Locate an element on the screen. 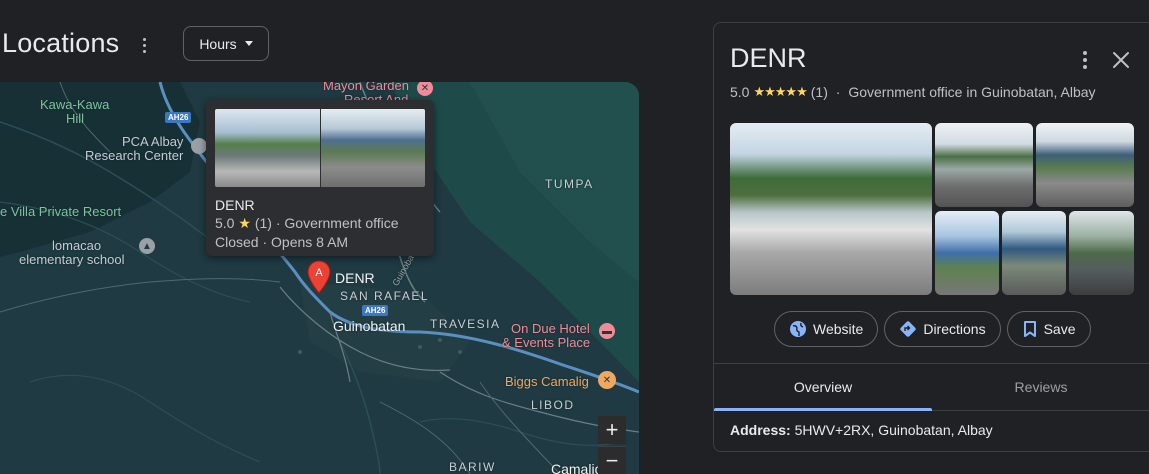 This screenshot has height=474, width=1149. photo-gallery is located at coordinates (932, 209).